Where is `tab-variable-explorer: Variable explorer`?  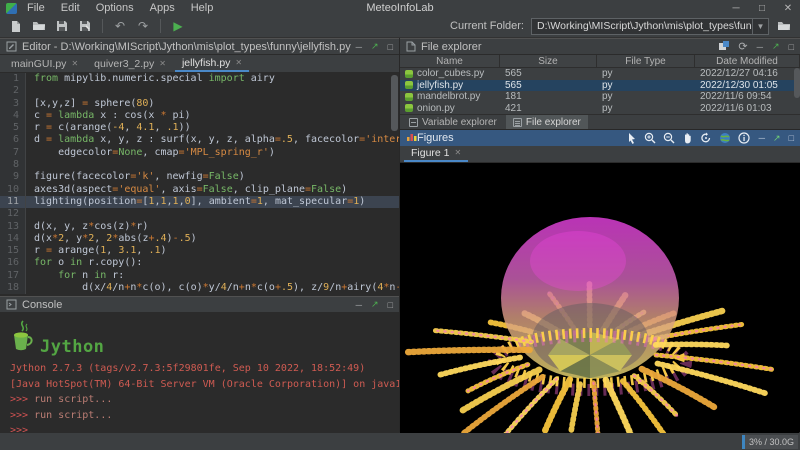 tab-variable-explorer: Variable explorer is located at coordinates (453, 122).